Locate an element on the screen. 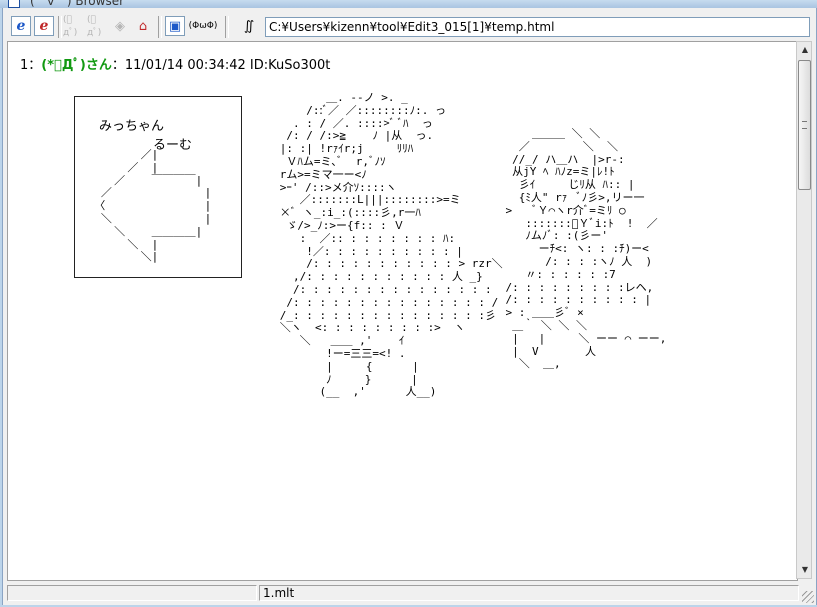  aa-settings-icon: ∬ is located at coordinates (249, 26).